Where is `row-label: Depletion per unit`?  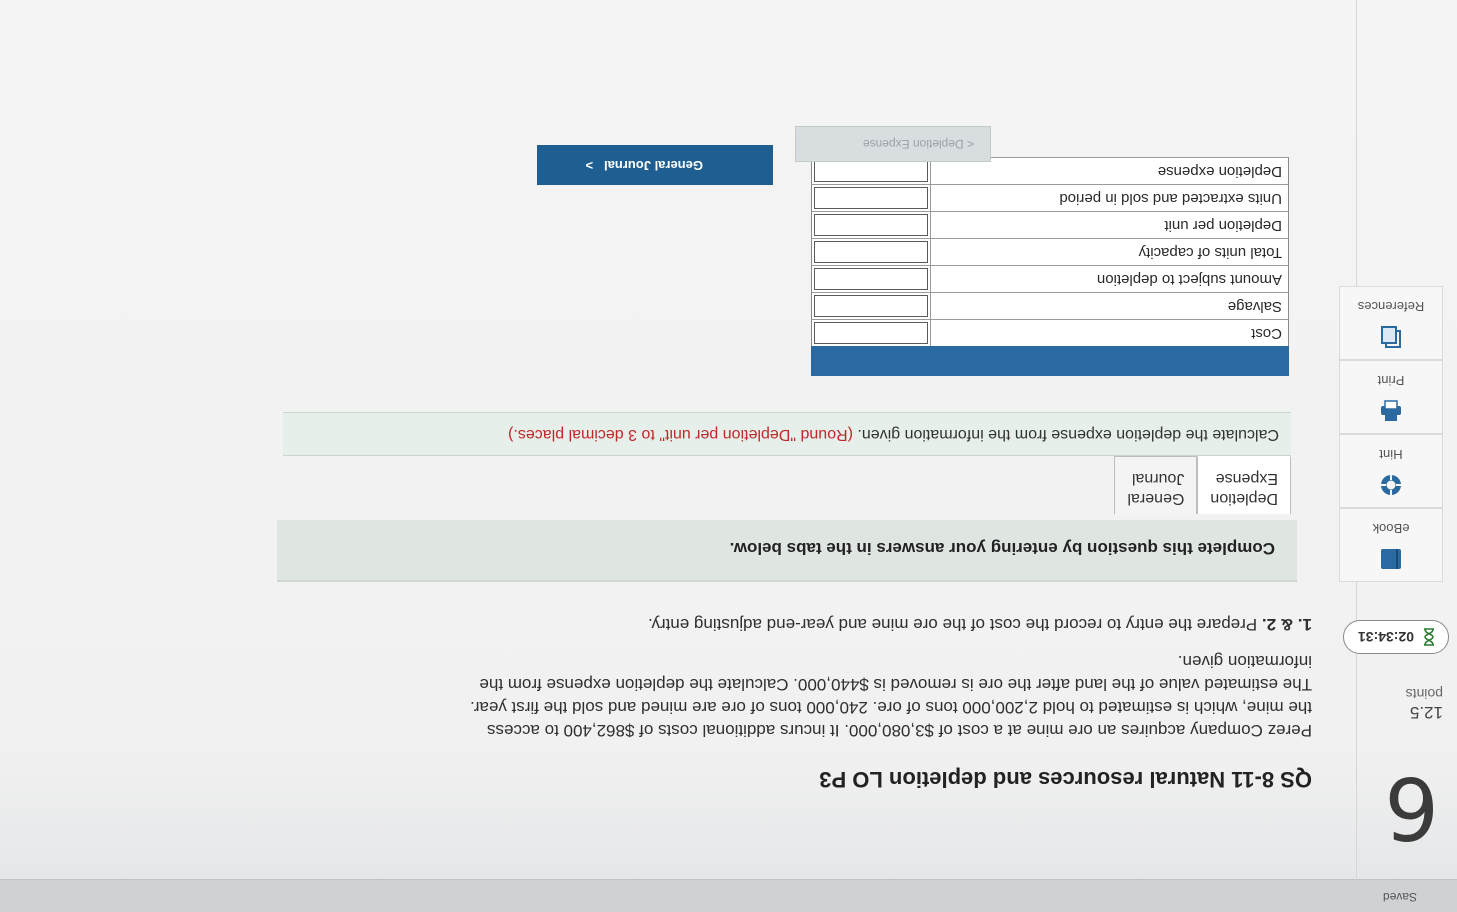 row-label: Depletion per unit is located at coordinates (1108, 225).